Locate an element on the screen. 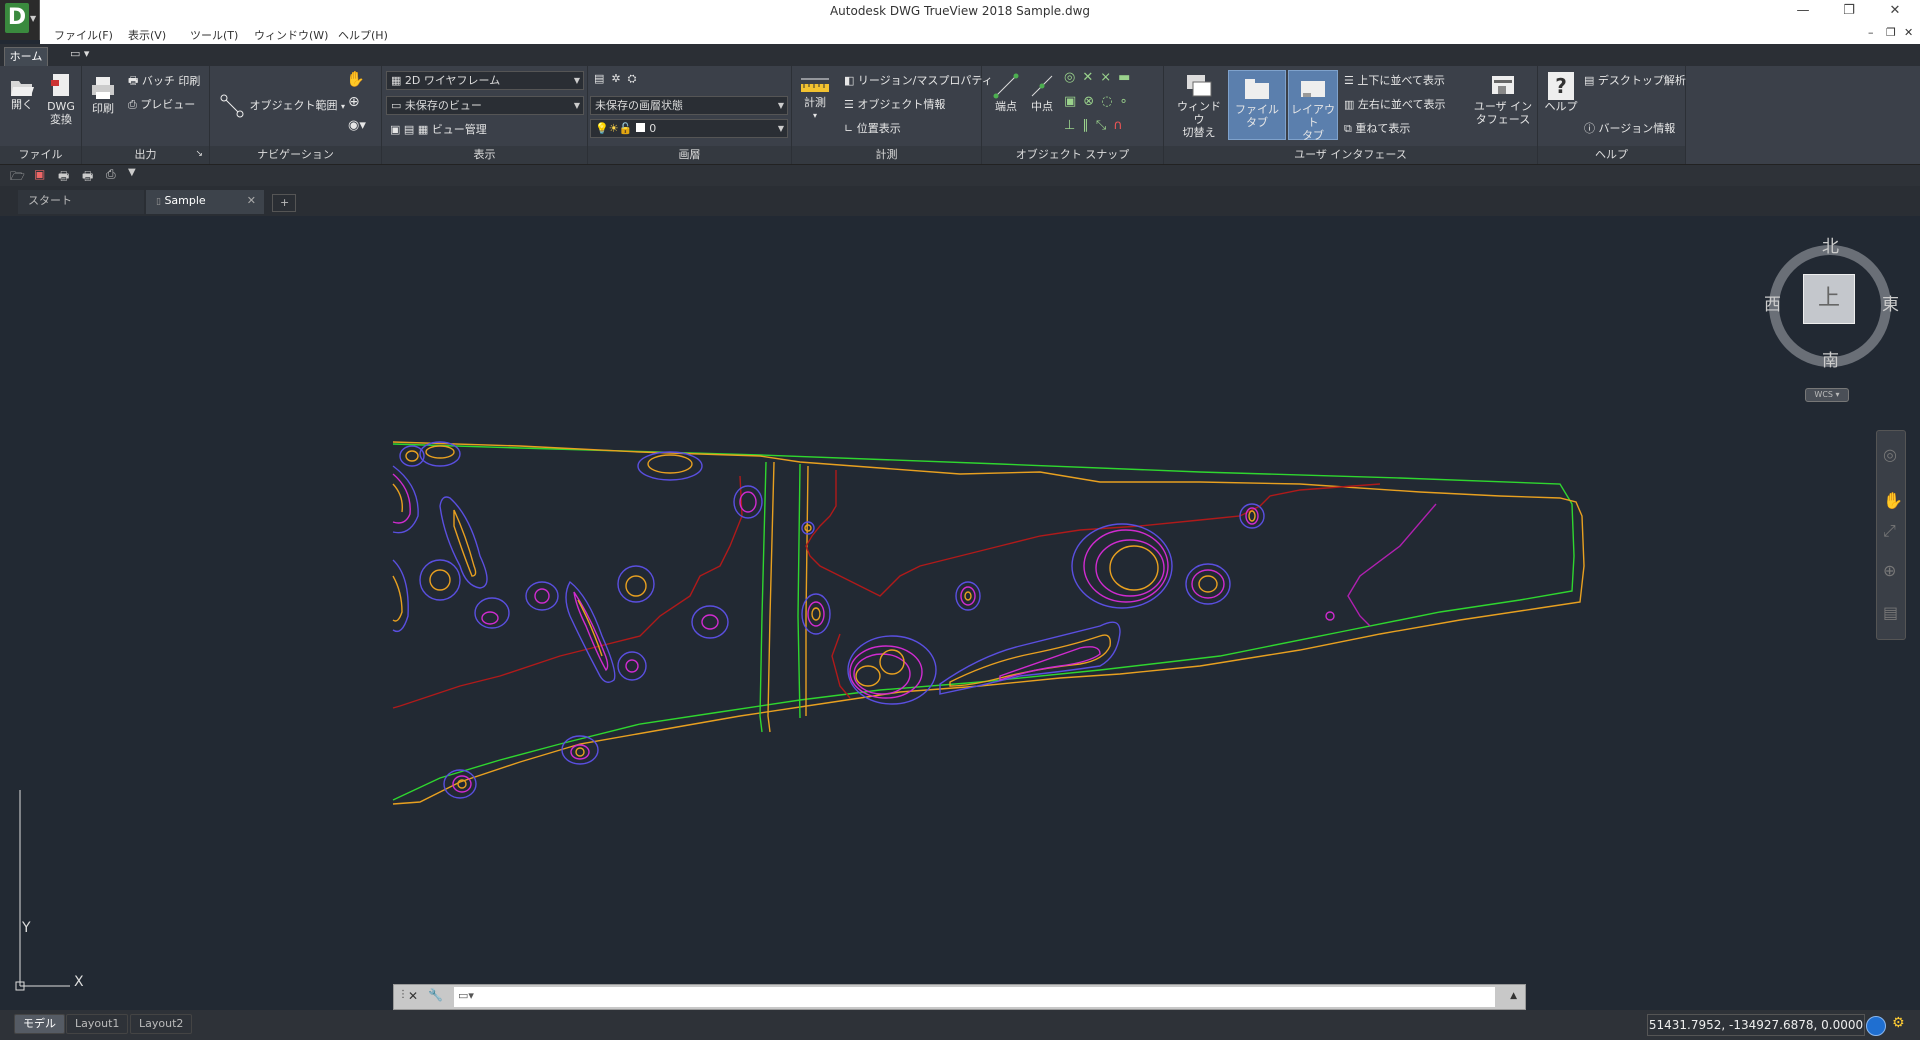 The width and height of the screenshot is (1920, 1040). menu-tools: ツール(T) is located at coordinates (214, 35).